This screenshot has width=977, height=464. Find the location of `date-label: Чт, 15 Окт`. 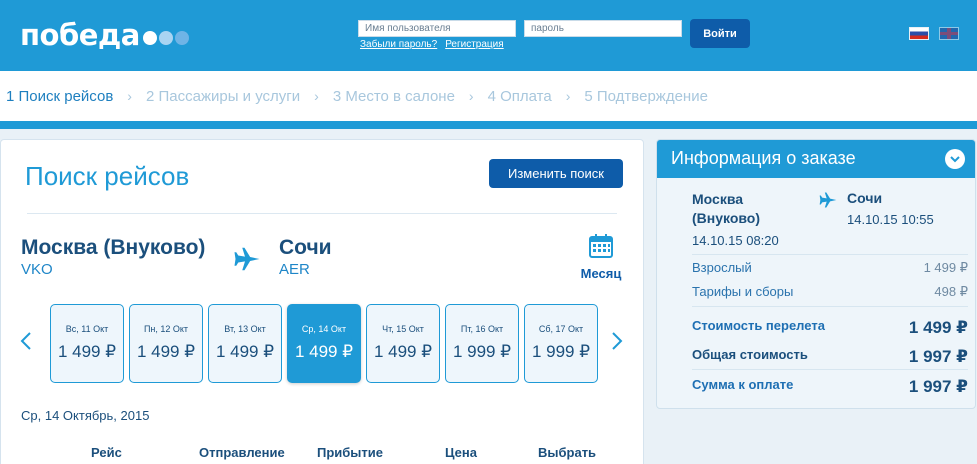

date-label: Чт, 15 Окт is located at coordinates (403, 329).